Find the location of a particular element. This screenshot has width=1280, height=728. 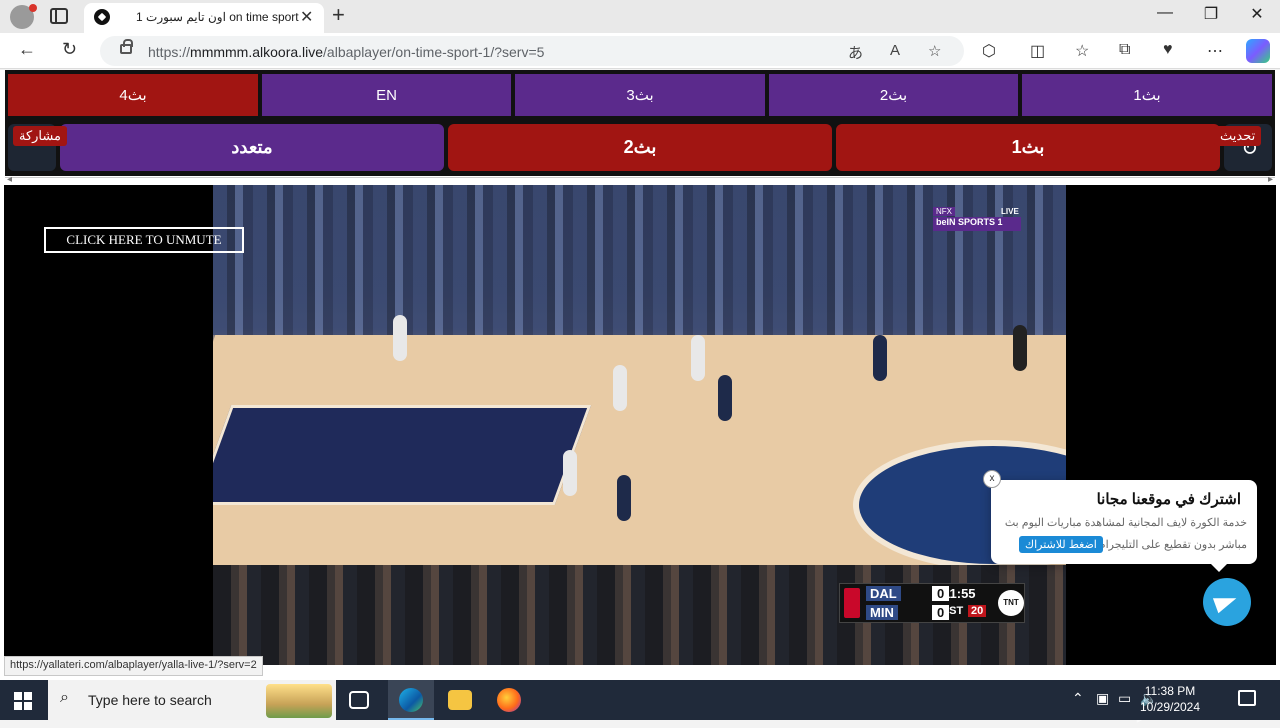

maximize-button: ❐ is located at coordinates (1211, 14).